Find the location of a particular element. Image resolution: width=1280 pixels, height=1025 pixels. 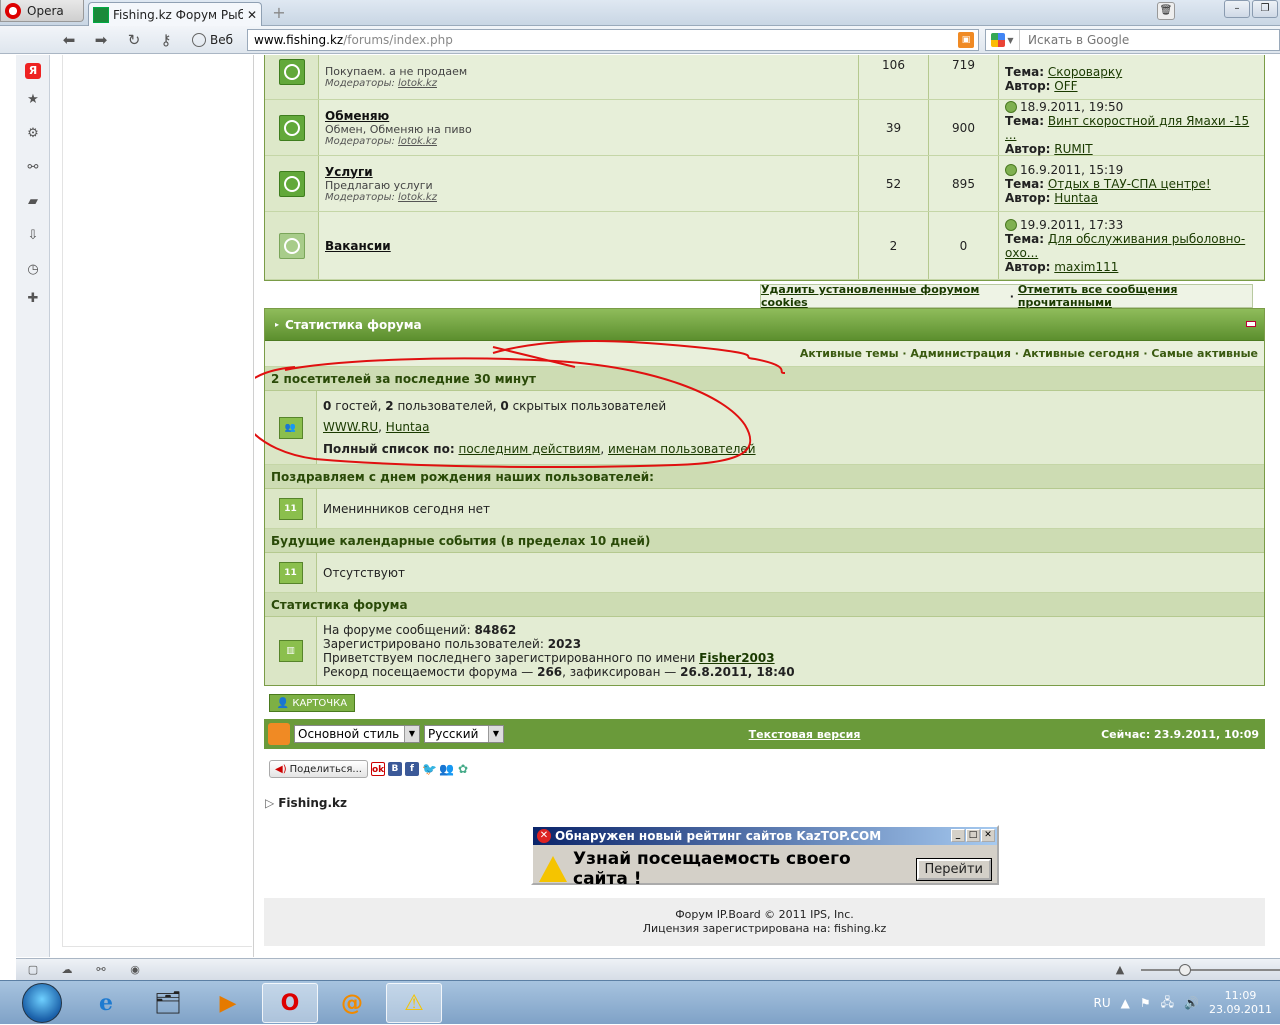

opera-menu-button: Opera is located at coordinates (42, 11).